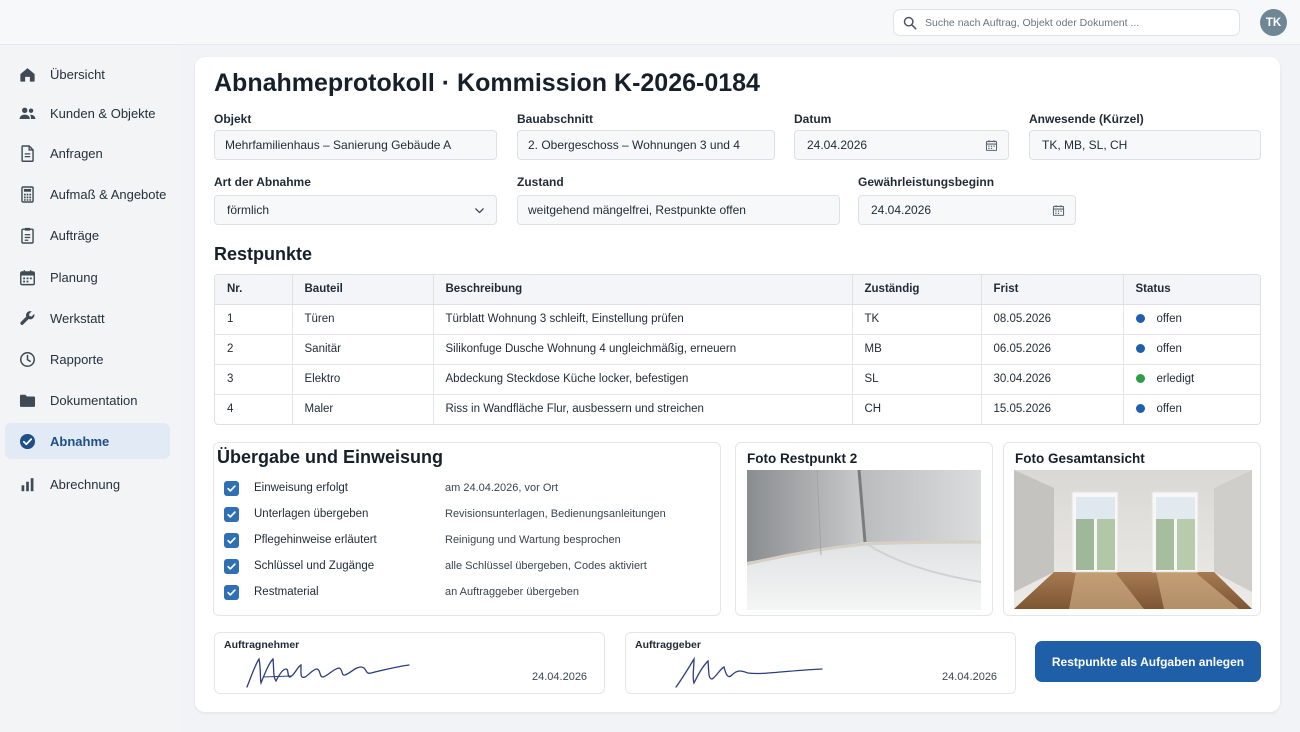  I want to click on create-tasks-button: Restpunkte als Aufgaben anlegen, so click(1148, 661).